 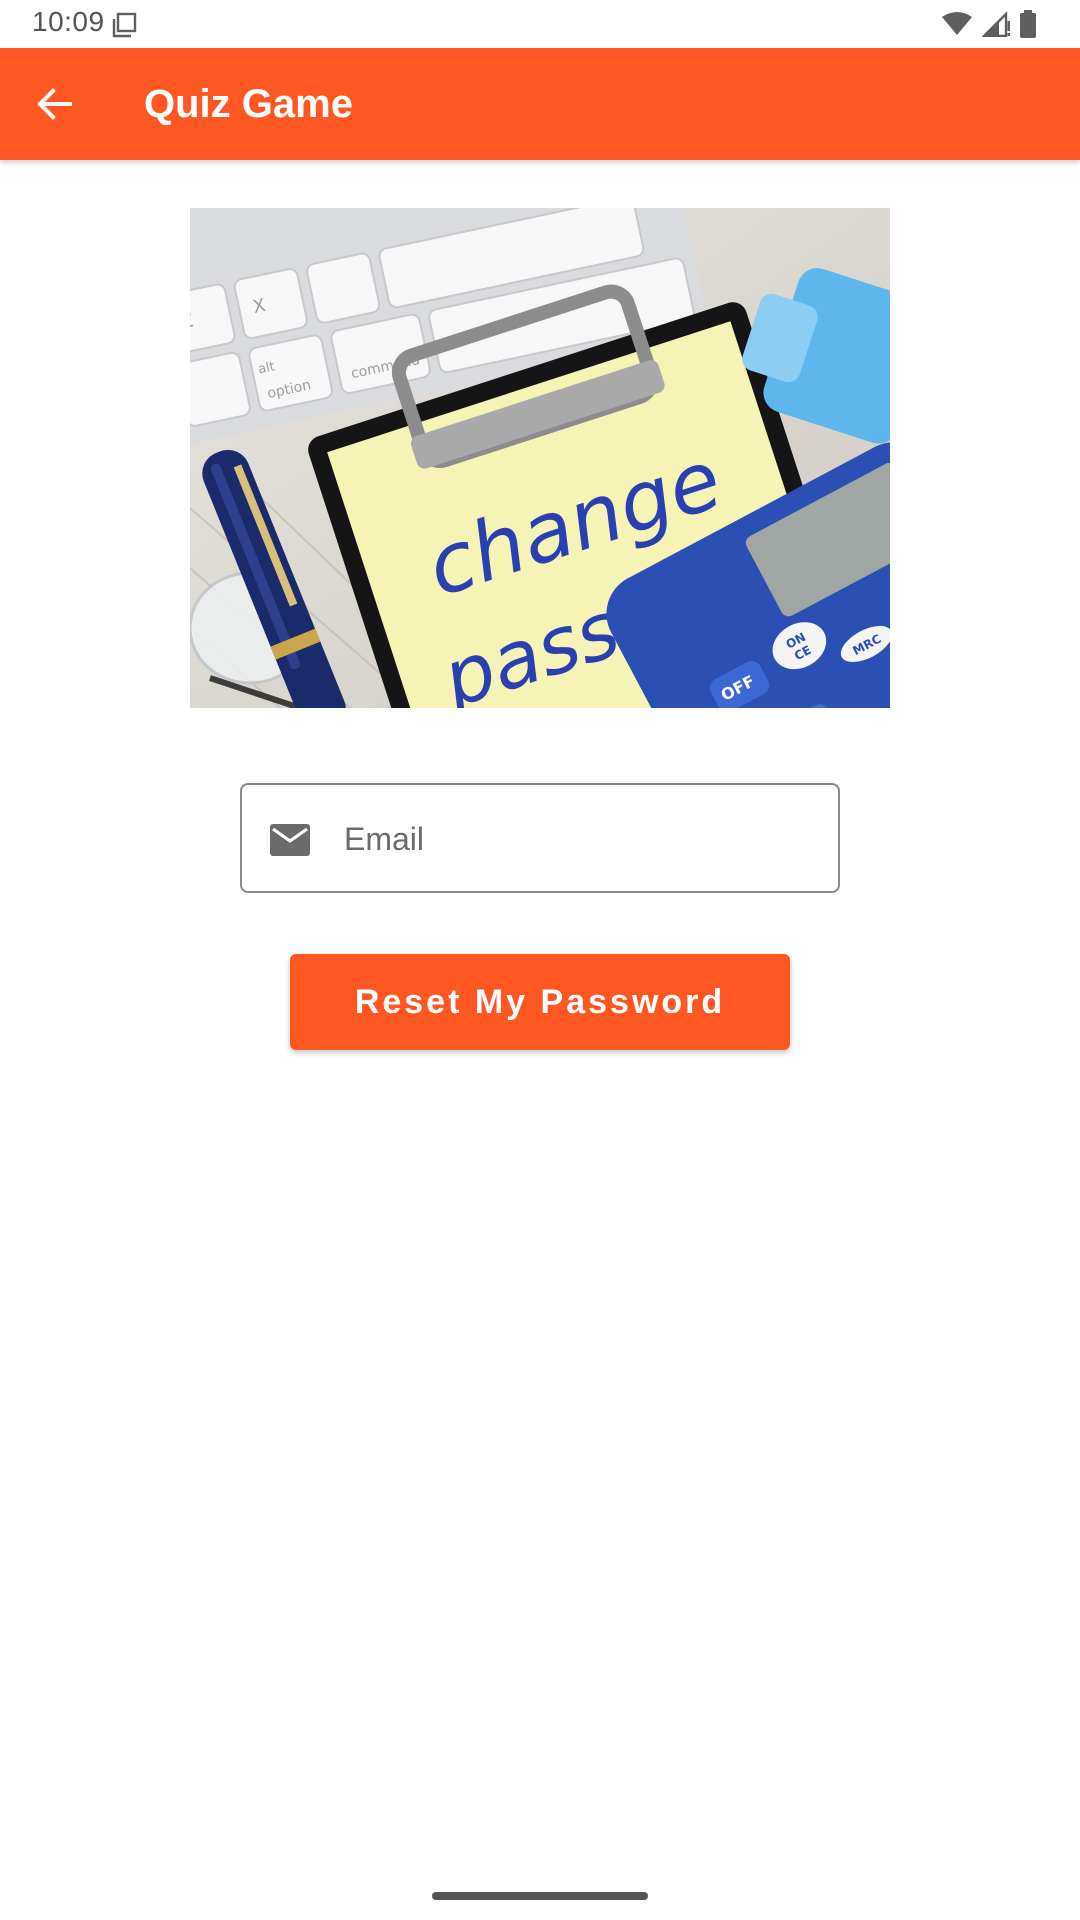 I want to click on app-title: Quiz Game, so click(x=248, y=104).